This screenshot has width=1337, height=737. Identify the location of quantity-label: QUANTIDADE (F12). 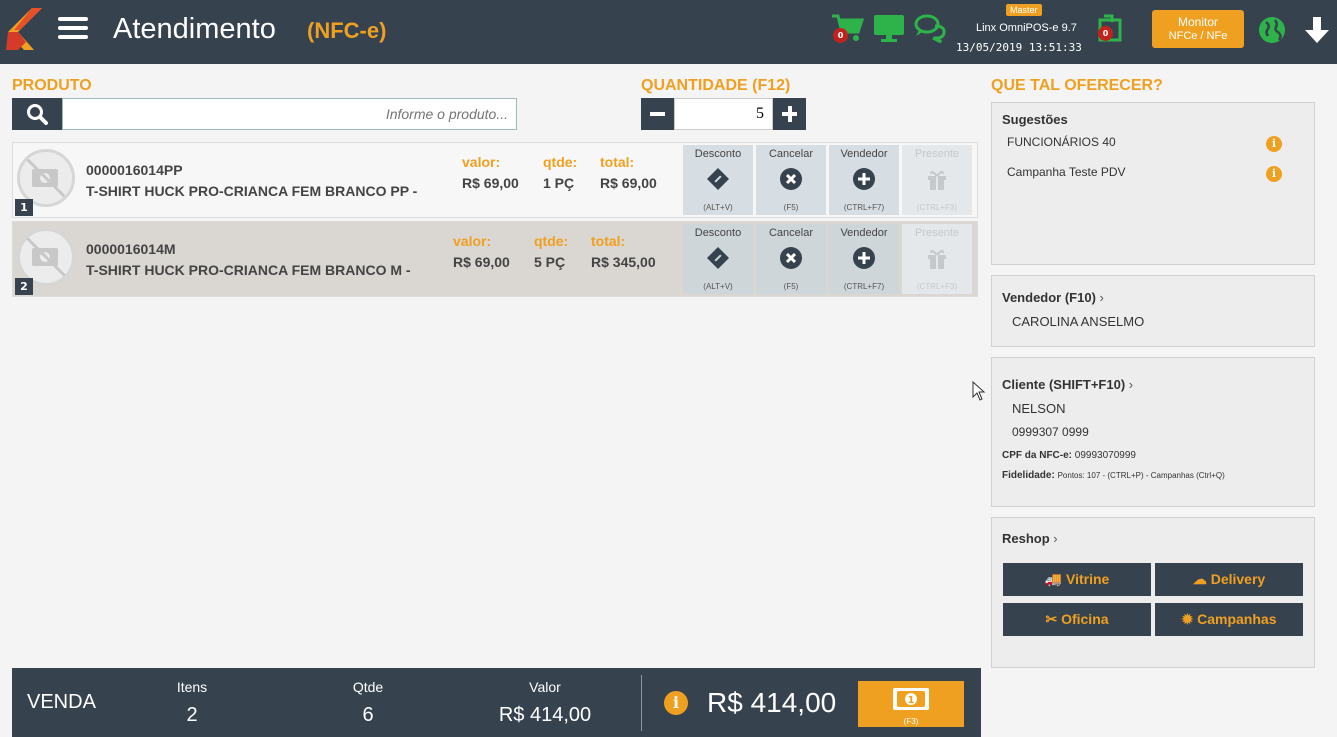
(716, 85).